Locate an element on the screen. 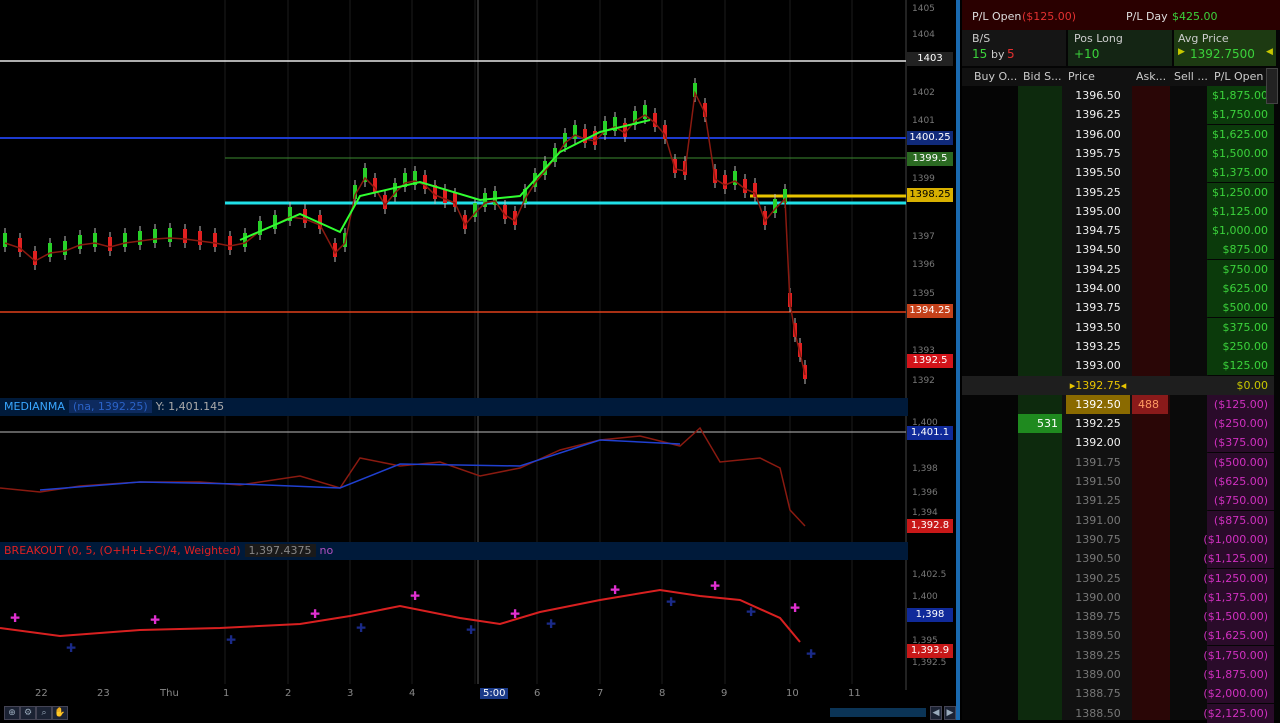  ladder-row: 1395.00 $1,125.00 is located at coordinates (1118, 211).